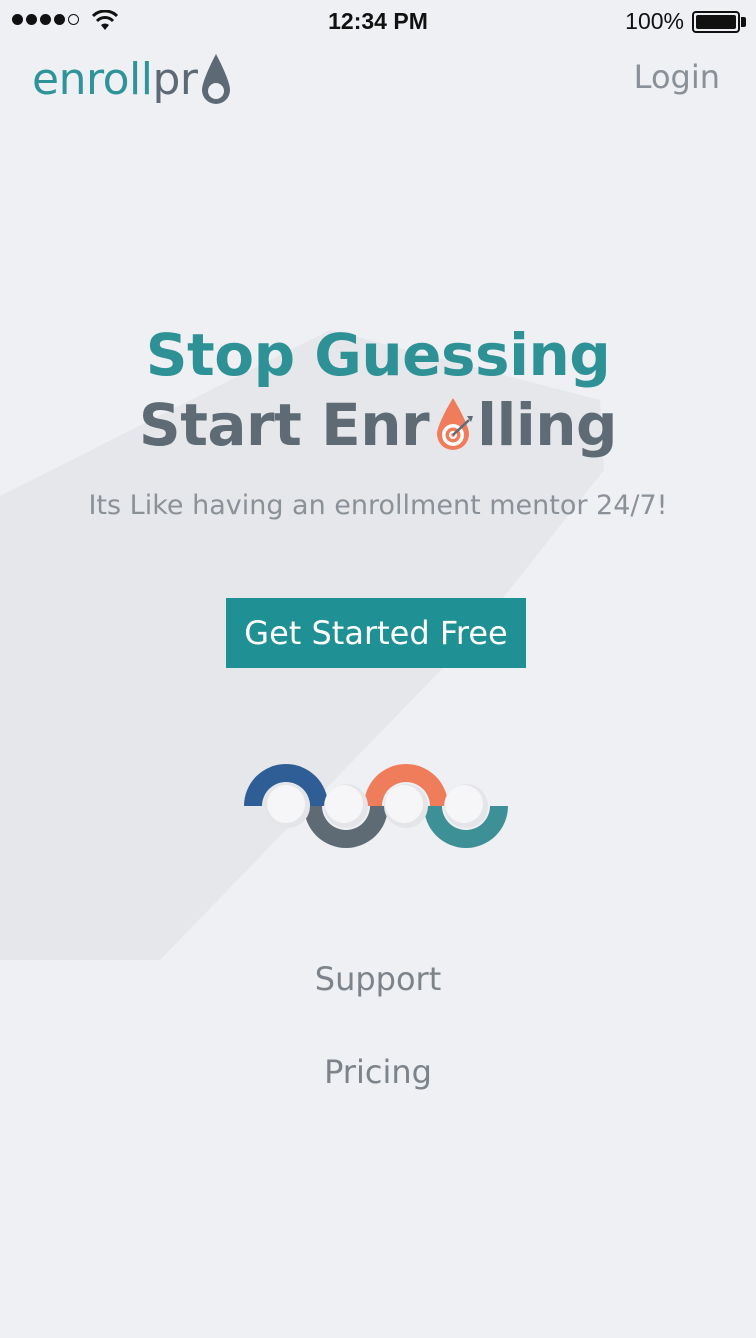 This screenshot has height=1338, width=756. What do you see at coordinates (716, 22) in the screenshot?
I see `battery-icon` at bounding box center [716, 22].